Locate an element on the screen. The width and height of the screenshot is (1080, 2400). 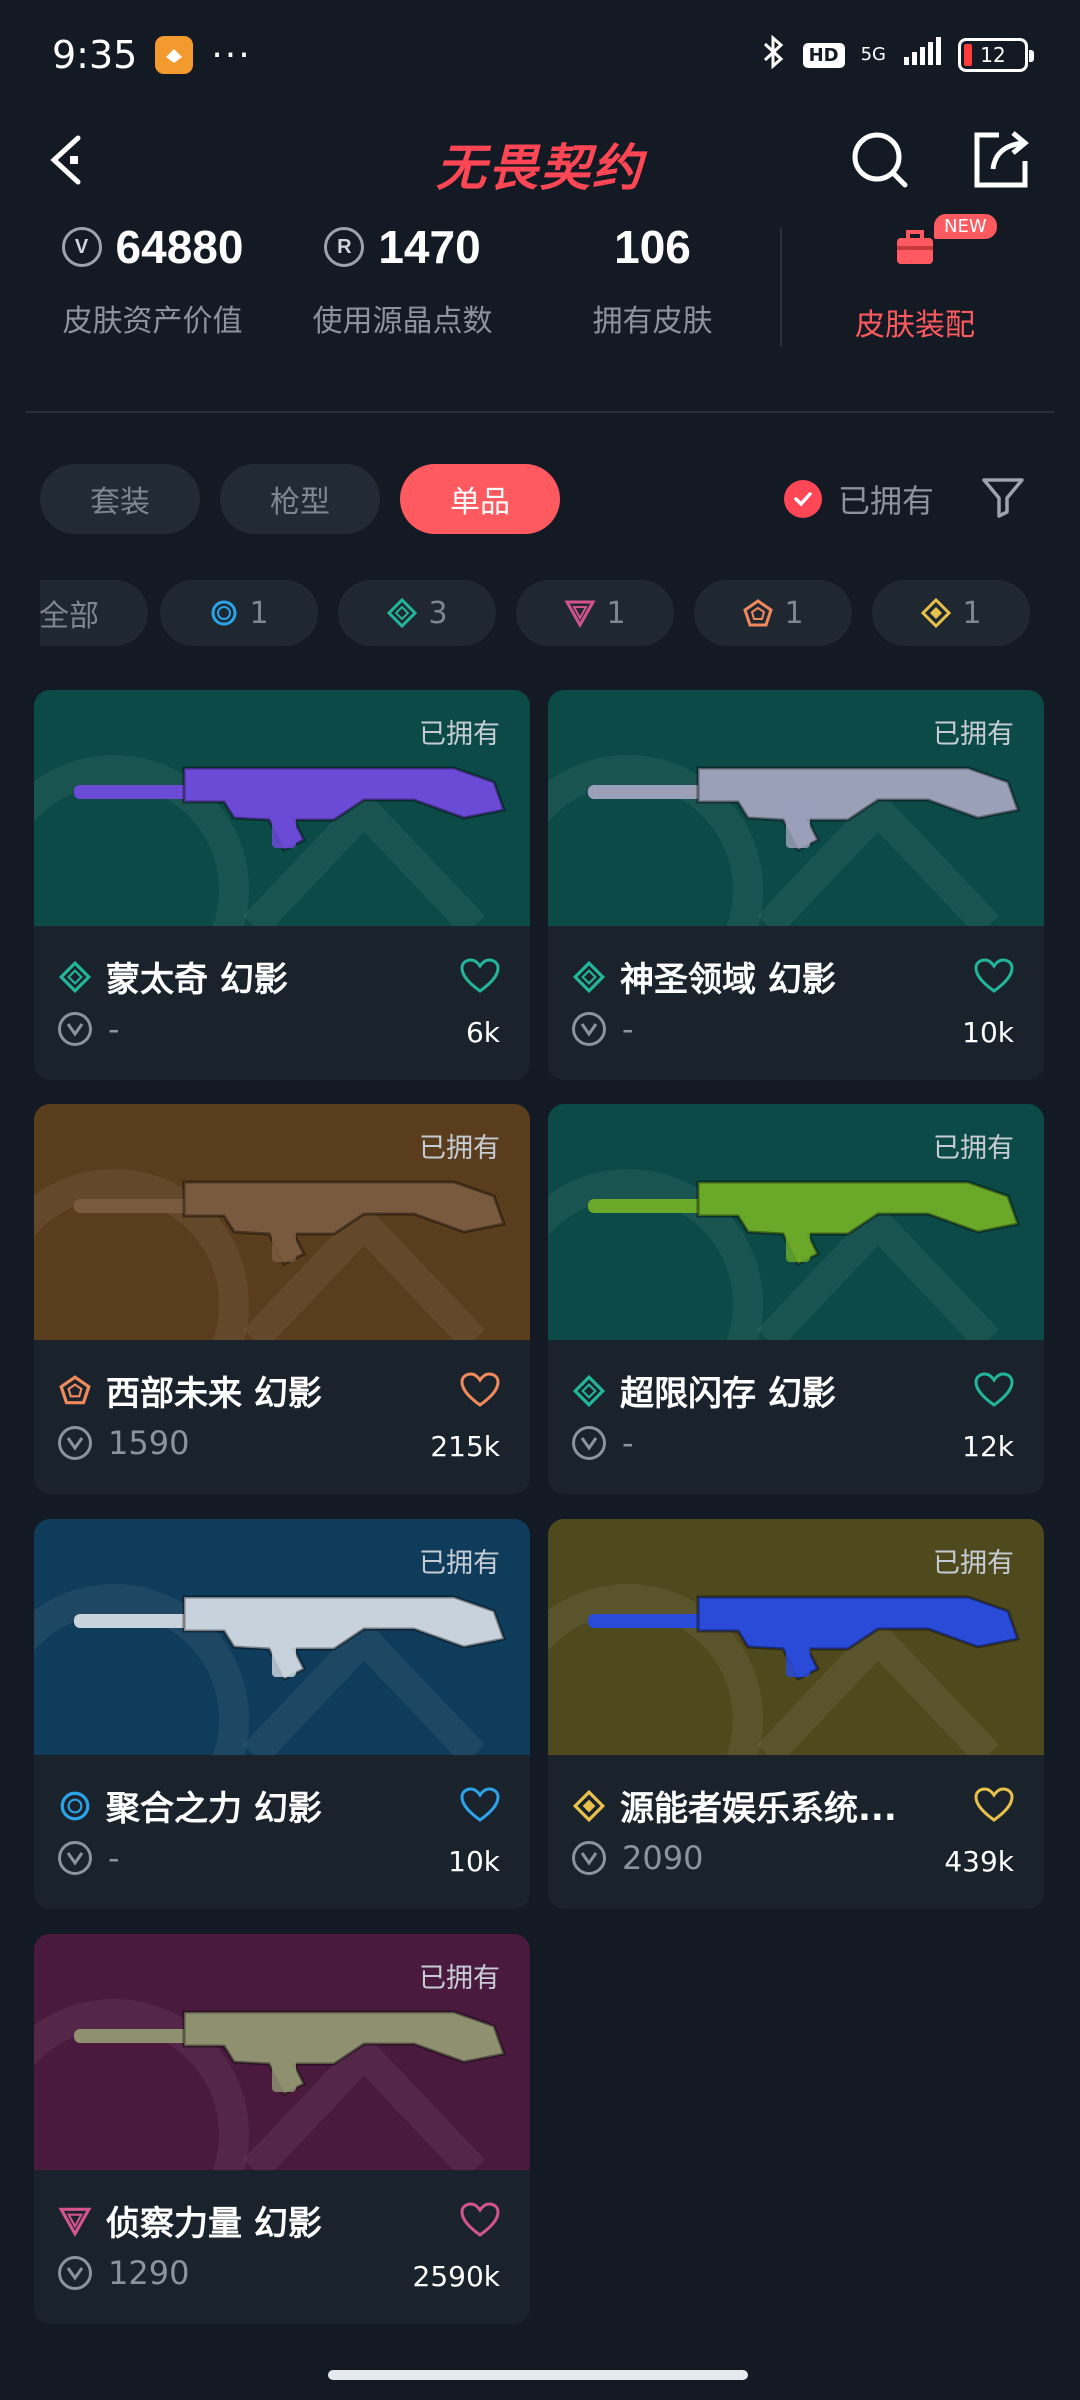
section-divider is located at coordinates (540, 412).